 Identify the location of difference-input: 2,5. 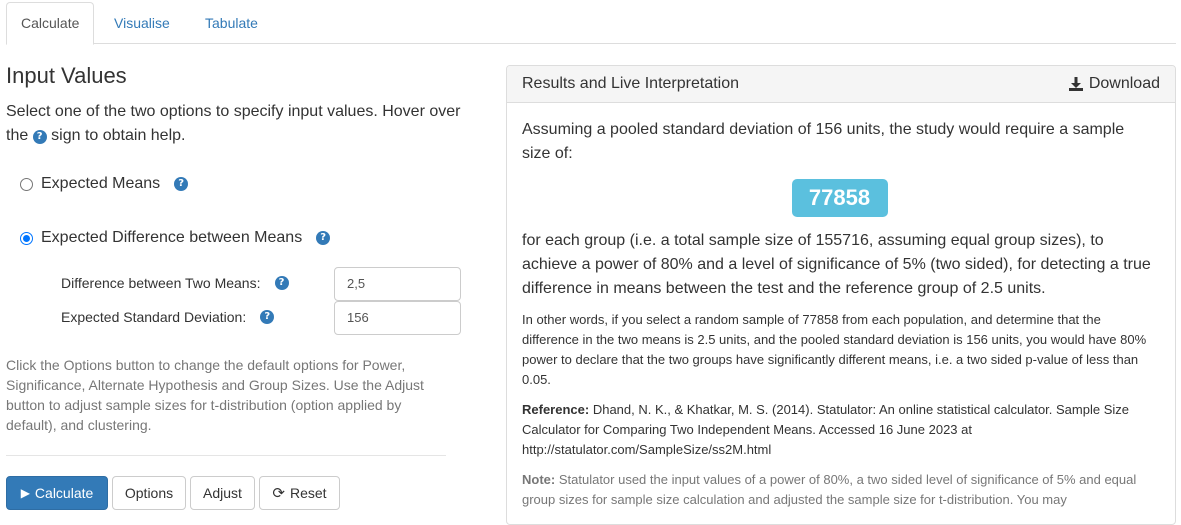
(397, 284).